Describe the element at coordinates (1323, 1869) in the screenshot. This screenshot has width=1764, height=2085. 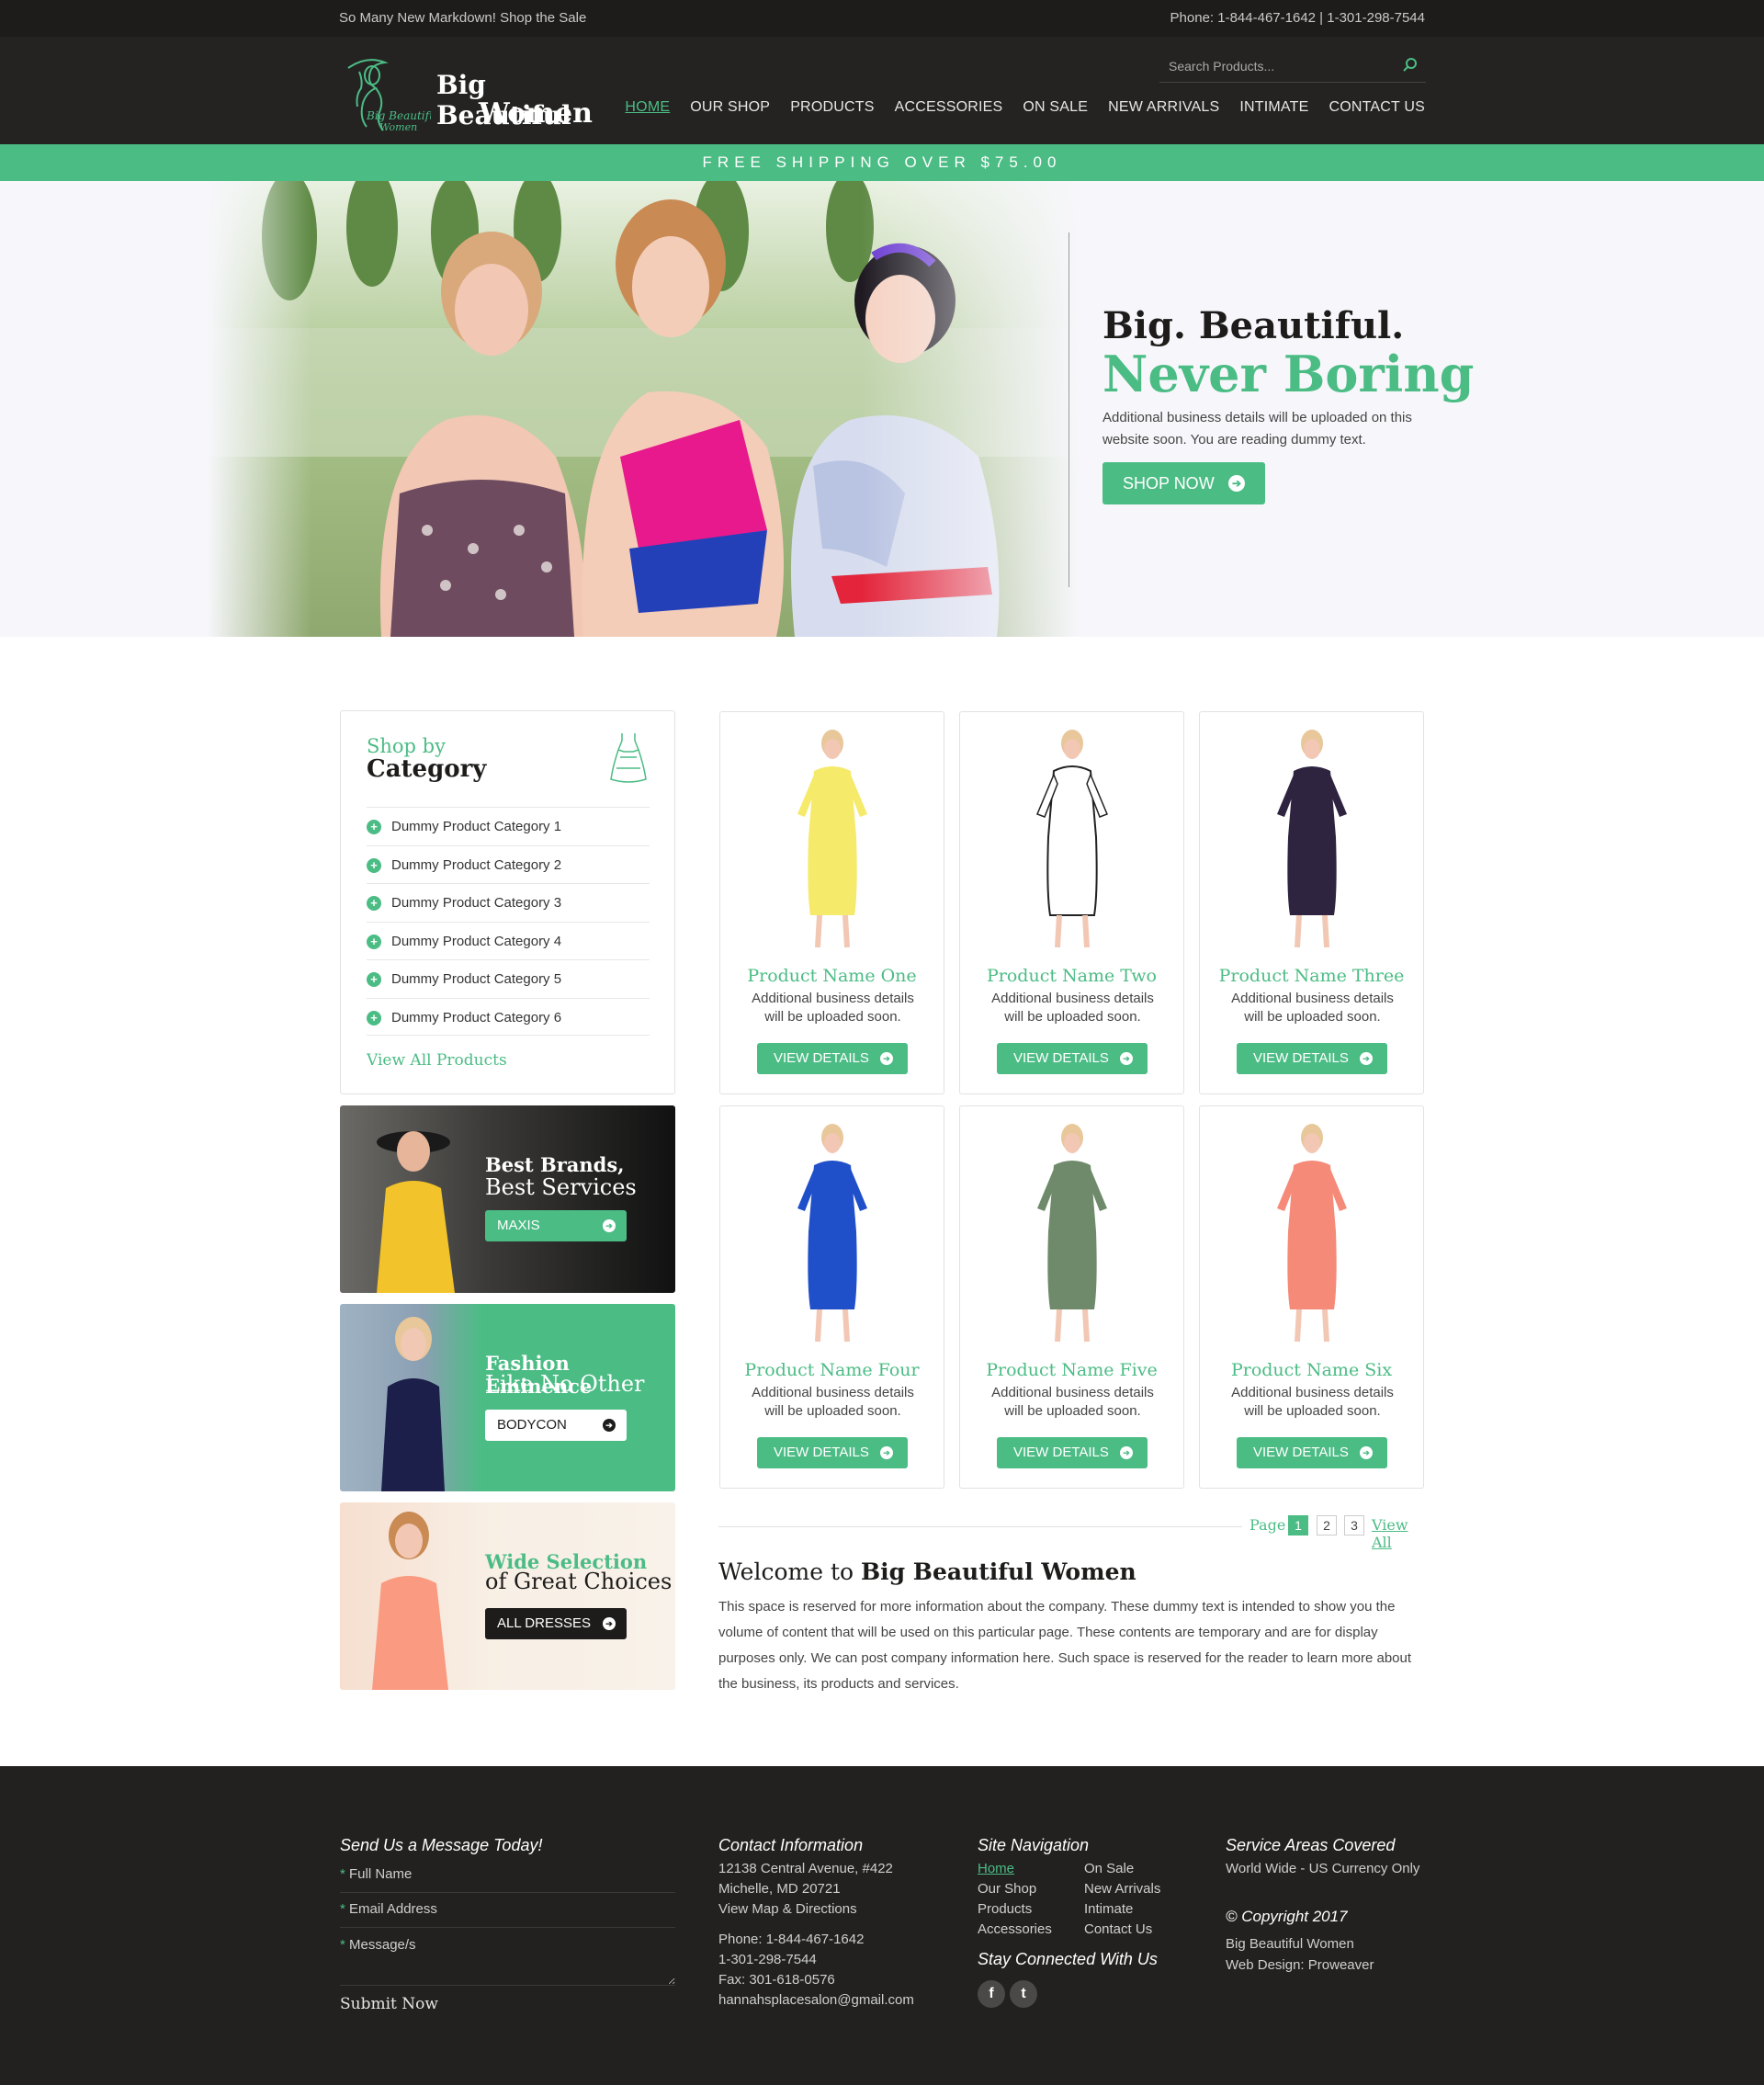
I see `service-areas-text: World Wide - US Currency Only` at that location.